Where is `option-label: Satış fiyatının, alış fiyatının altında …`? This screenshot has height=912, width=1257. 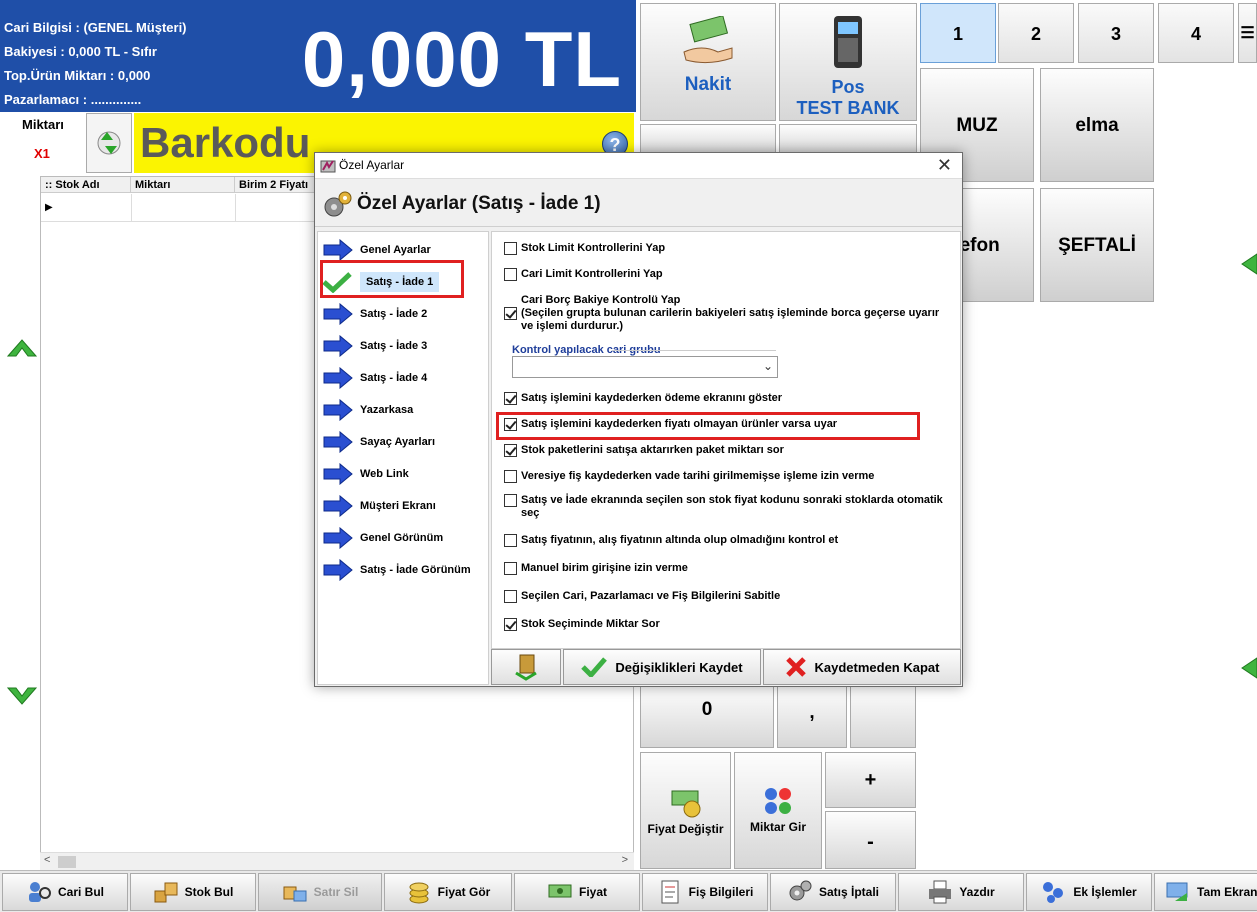 option-label: Satış fiyatının, alış fiyatının altında … is located at coordinates (679, 540).